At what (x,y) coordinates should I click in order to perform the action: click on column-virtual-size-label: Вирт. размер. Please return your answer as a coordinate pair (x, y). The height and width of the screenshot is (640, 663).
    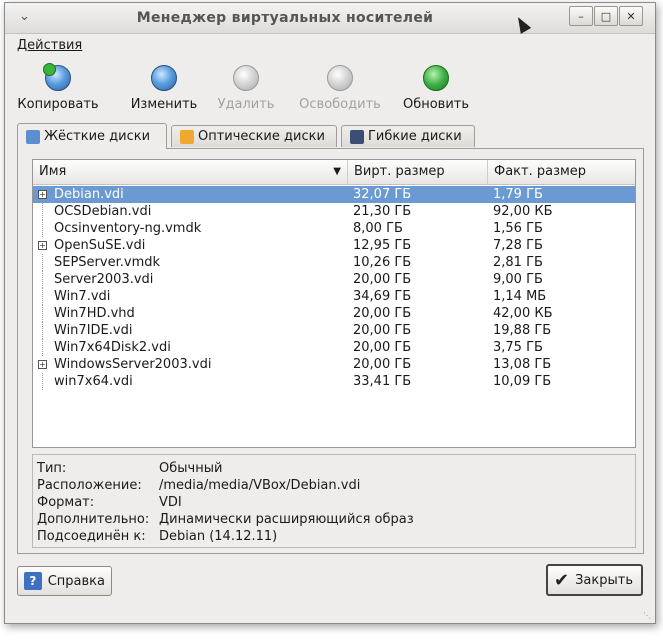
    Looking at the image, I should click on (399, 171).